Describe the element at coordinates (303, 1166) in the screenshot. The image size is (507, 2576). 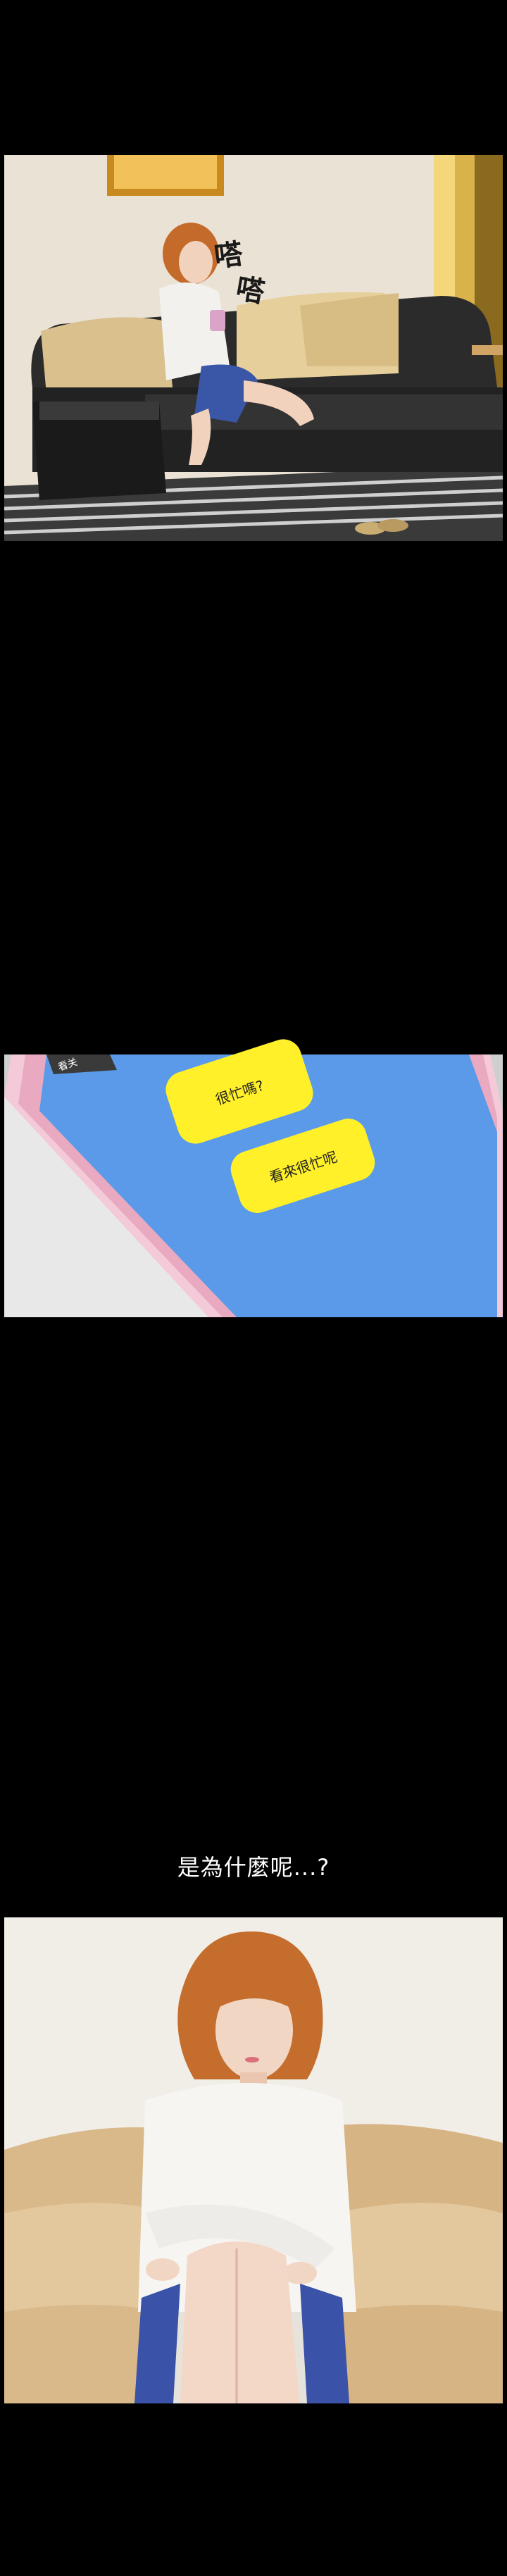
I see `chat-message-2: 看來很忙呢` at that location.